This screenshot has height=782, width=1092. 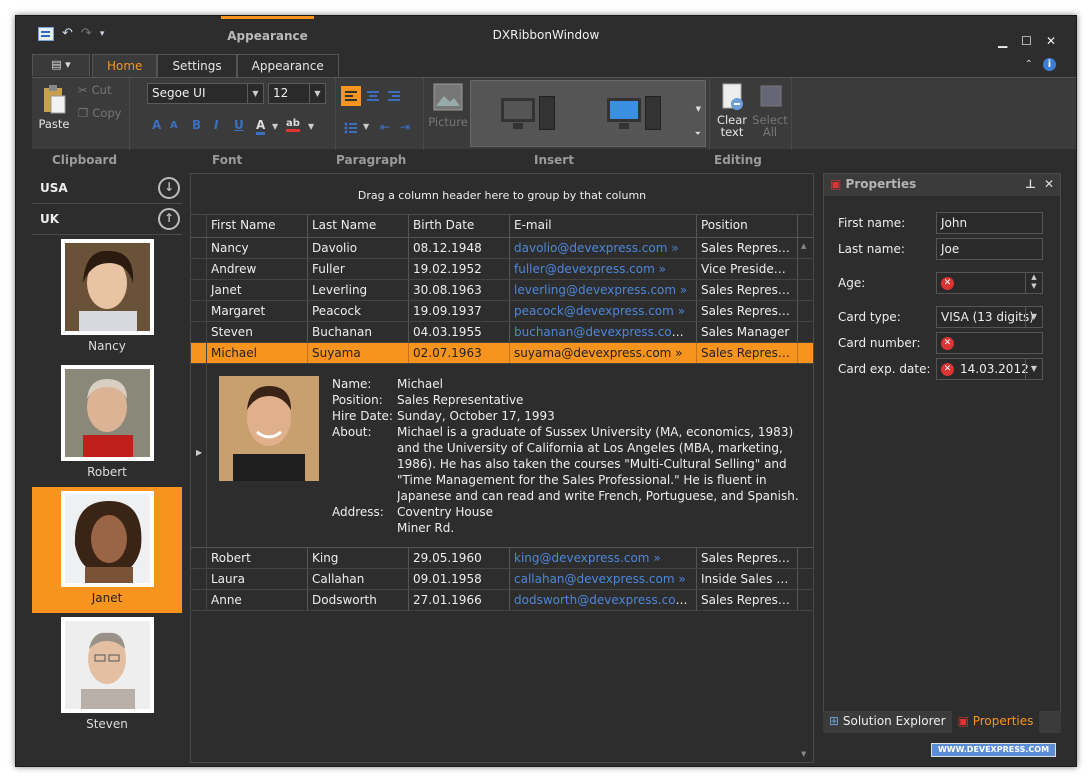 I want to click on email-link: fuller@devexpress.com, so click(x=584, y=269).